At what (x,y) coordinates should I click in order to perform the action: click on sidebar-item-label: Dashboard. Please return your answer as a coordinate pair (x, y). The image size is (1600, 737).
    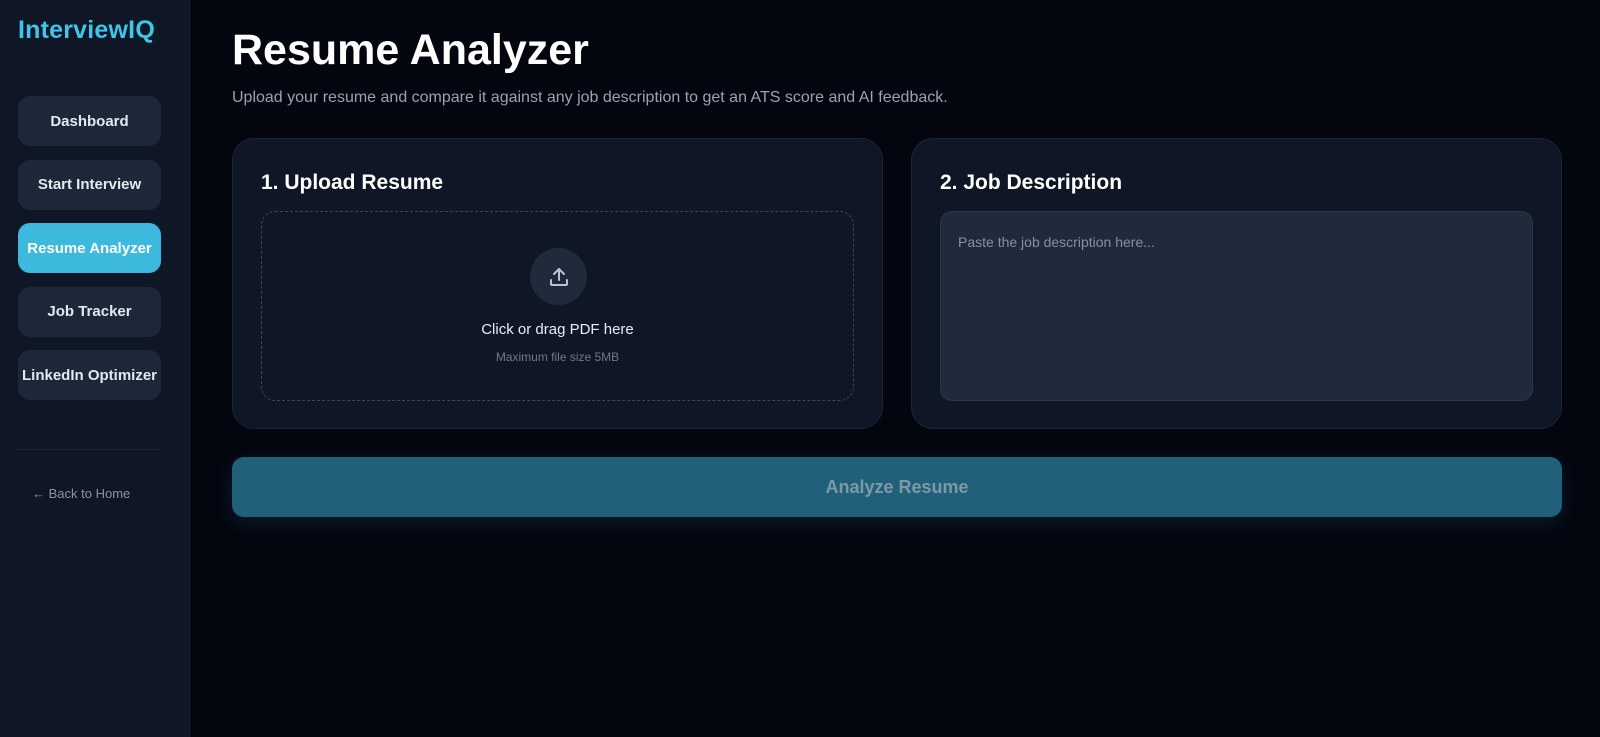
    Looking at the image, I should click on (89, 121).